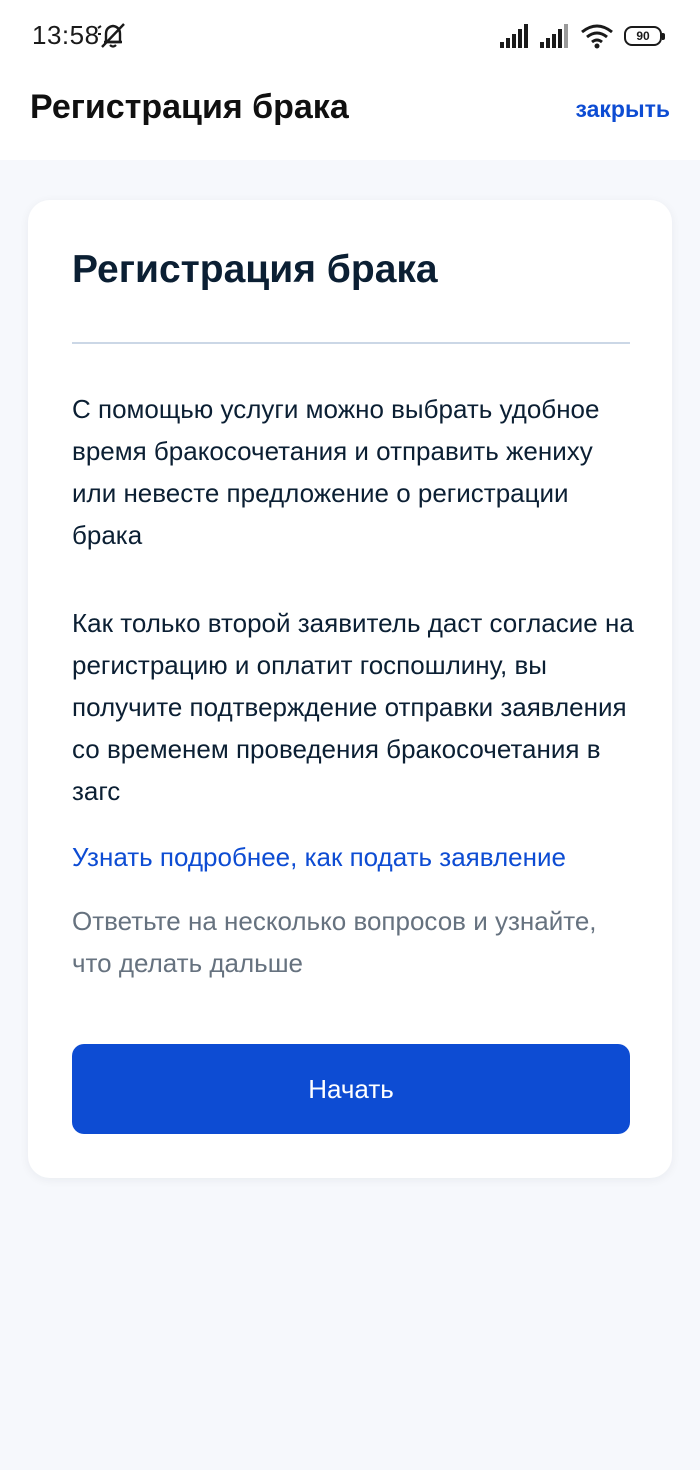 This screenshot has width=700, height=1470. What do you see at coordinates (189, 107) in the screenshot?
I see `page-title: Регистрация брака` at bounding box center [189, 107].